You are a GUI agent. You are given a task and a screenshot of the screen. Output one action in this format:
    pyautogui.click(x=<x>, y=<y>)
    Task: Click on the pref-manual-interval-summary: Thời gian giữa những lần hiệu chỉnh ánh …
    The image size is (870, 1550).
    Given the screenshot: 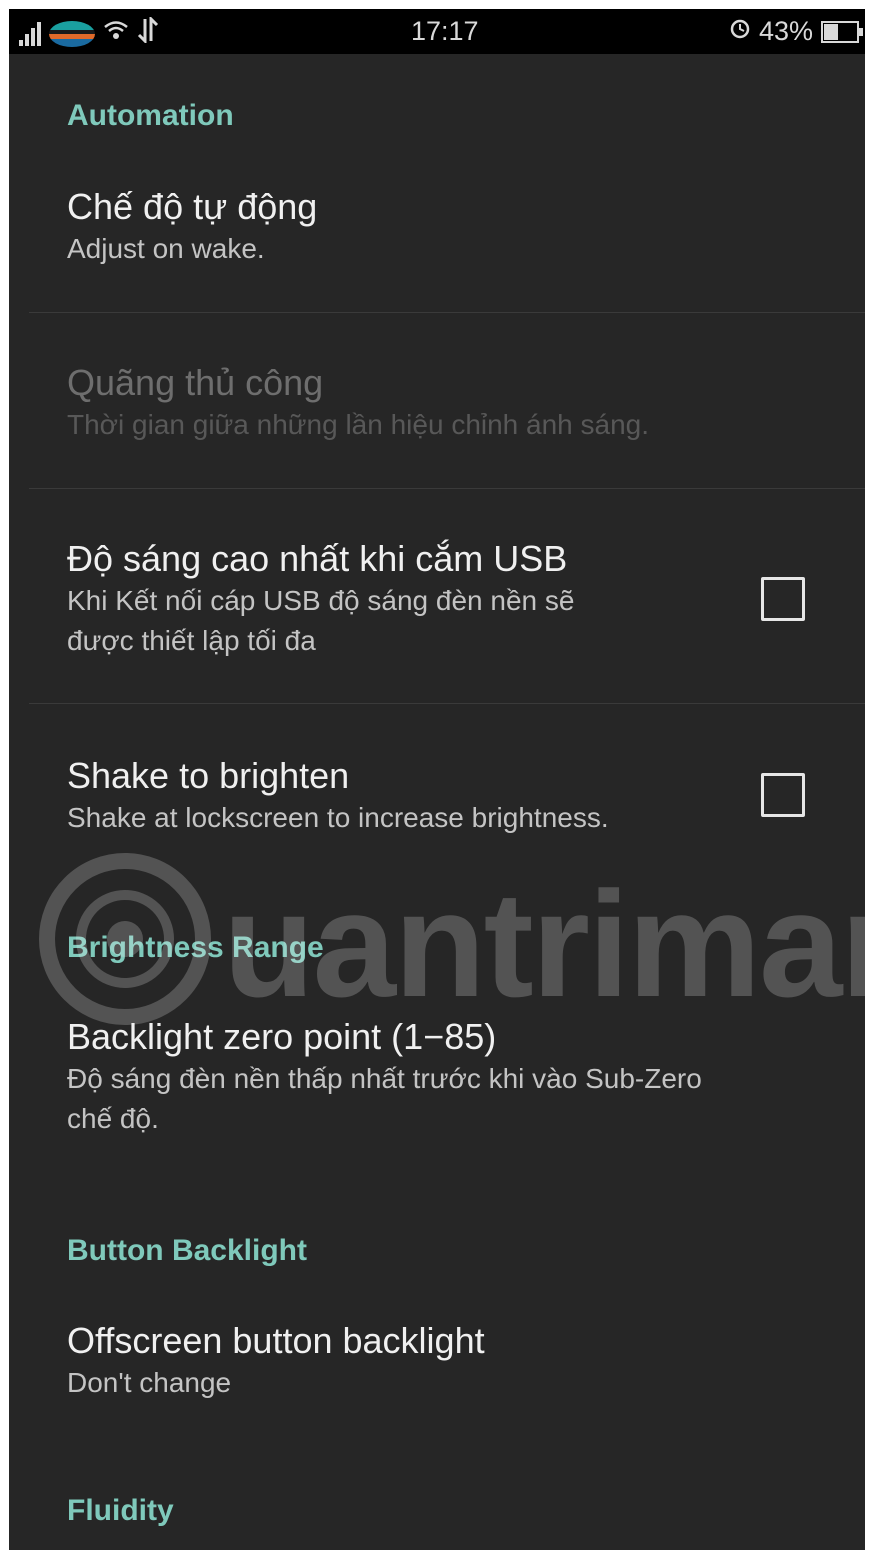 What is the action you would take?
    pyautogui.click(x=358, y=424)
    